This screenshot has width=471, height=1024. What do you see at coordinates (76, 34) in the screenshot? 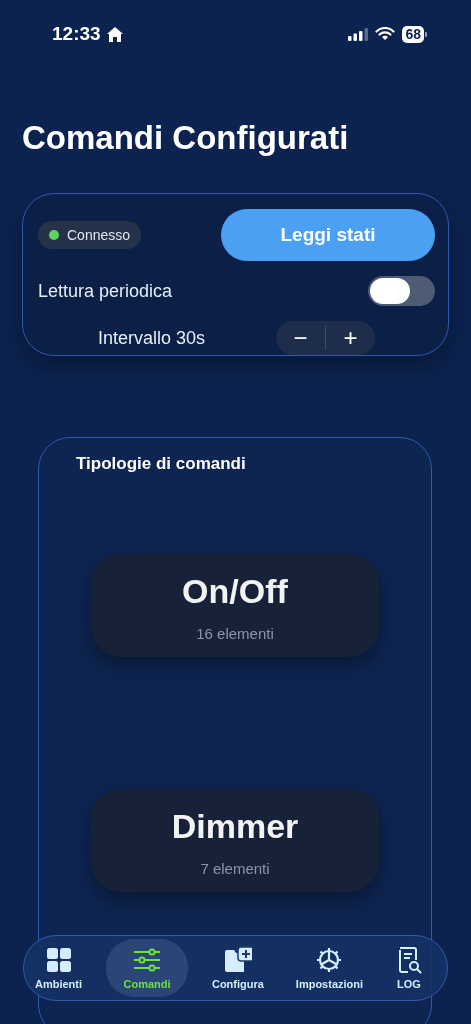
I see `clock-time: 12:33` at bounding box center [76, 34].